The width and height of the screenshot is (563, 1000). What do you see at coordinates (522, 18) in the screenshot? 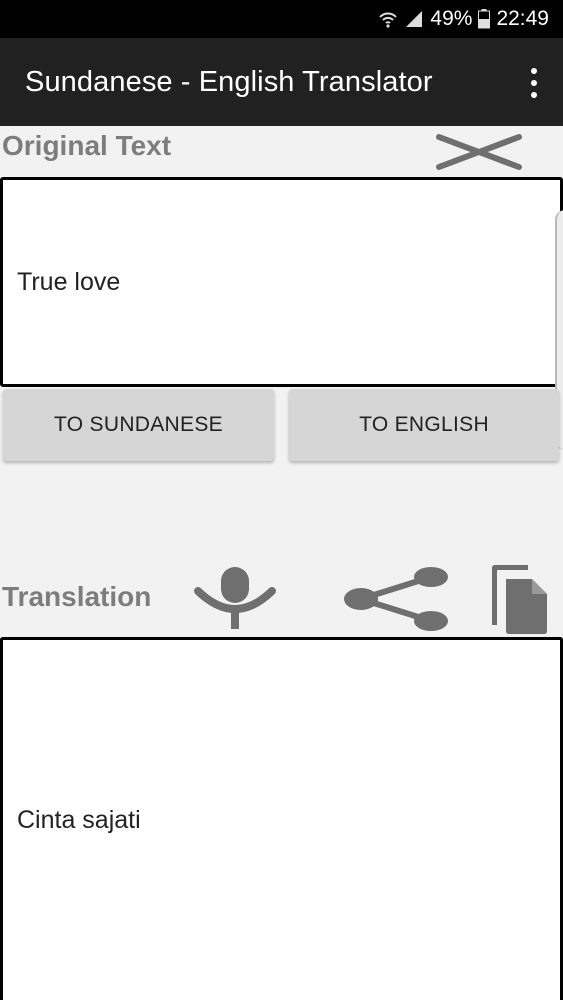
I see `status-time: 22:49` at bounding box center [522, 18].